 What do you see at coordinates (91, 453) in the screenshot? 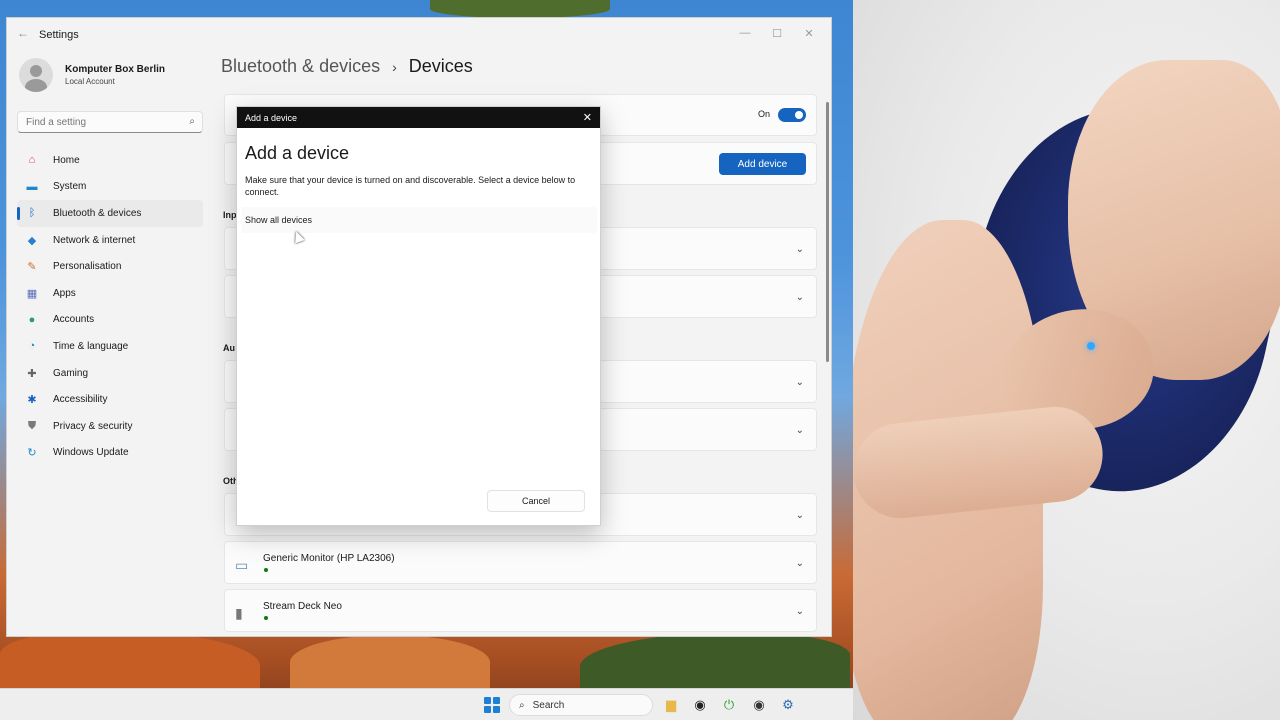
I see `sidebar-item-label: Windows Update` at bounding box center [91, 453].